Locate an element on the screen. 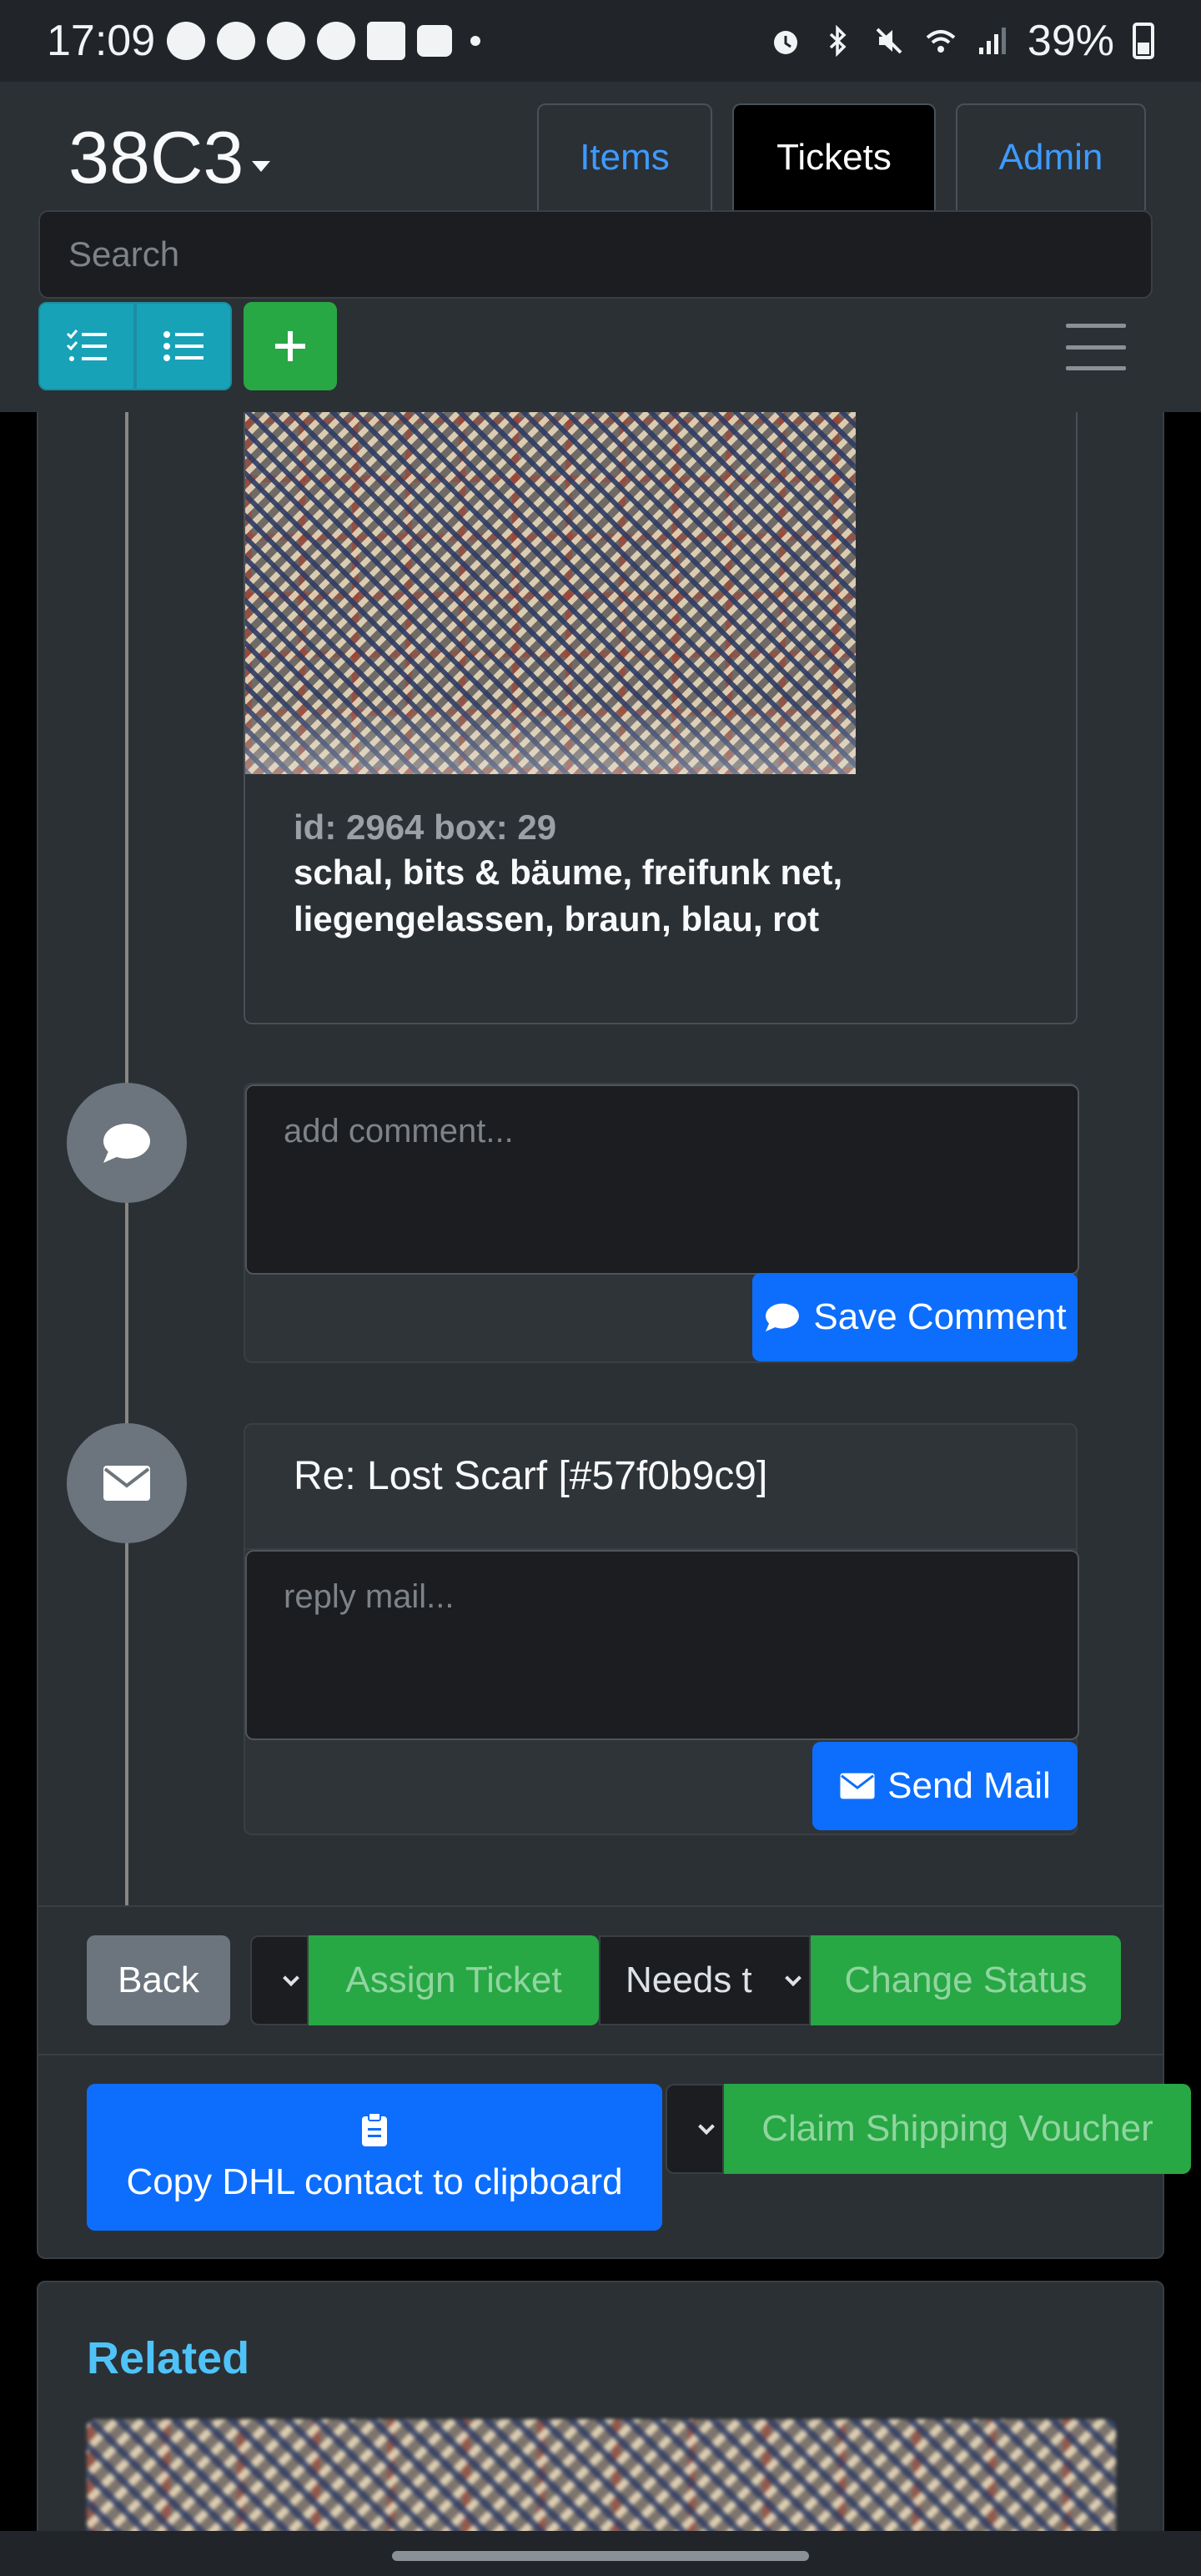  timeline-comment-marker is located at coordinates (127, 1143).